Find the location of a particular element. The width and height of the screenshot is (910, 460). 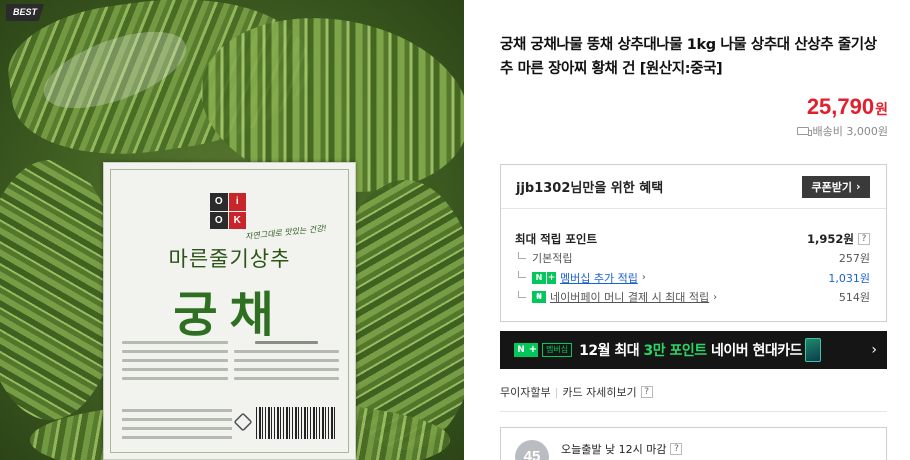

barcode is located at coordinates (296, 423).